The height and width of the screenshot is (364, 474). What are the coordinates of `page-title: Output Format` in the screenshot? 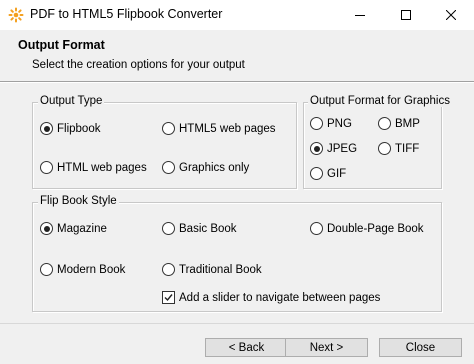 It's located at (61, 45).